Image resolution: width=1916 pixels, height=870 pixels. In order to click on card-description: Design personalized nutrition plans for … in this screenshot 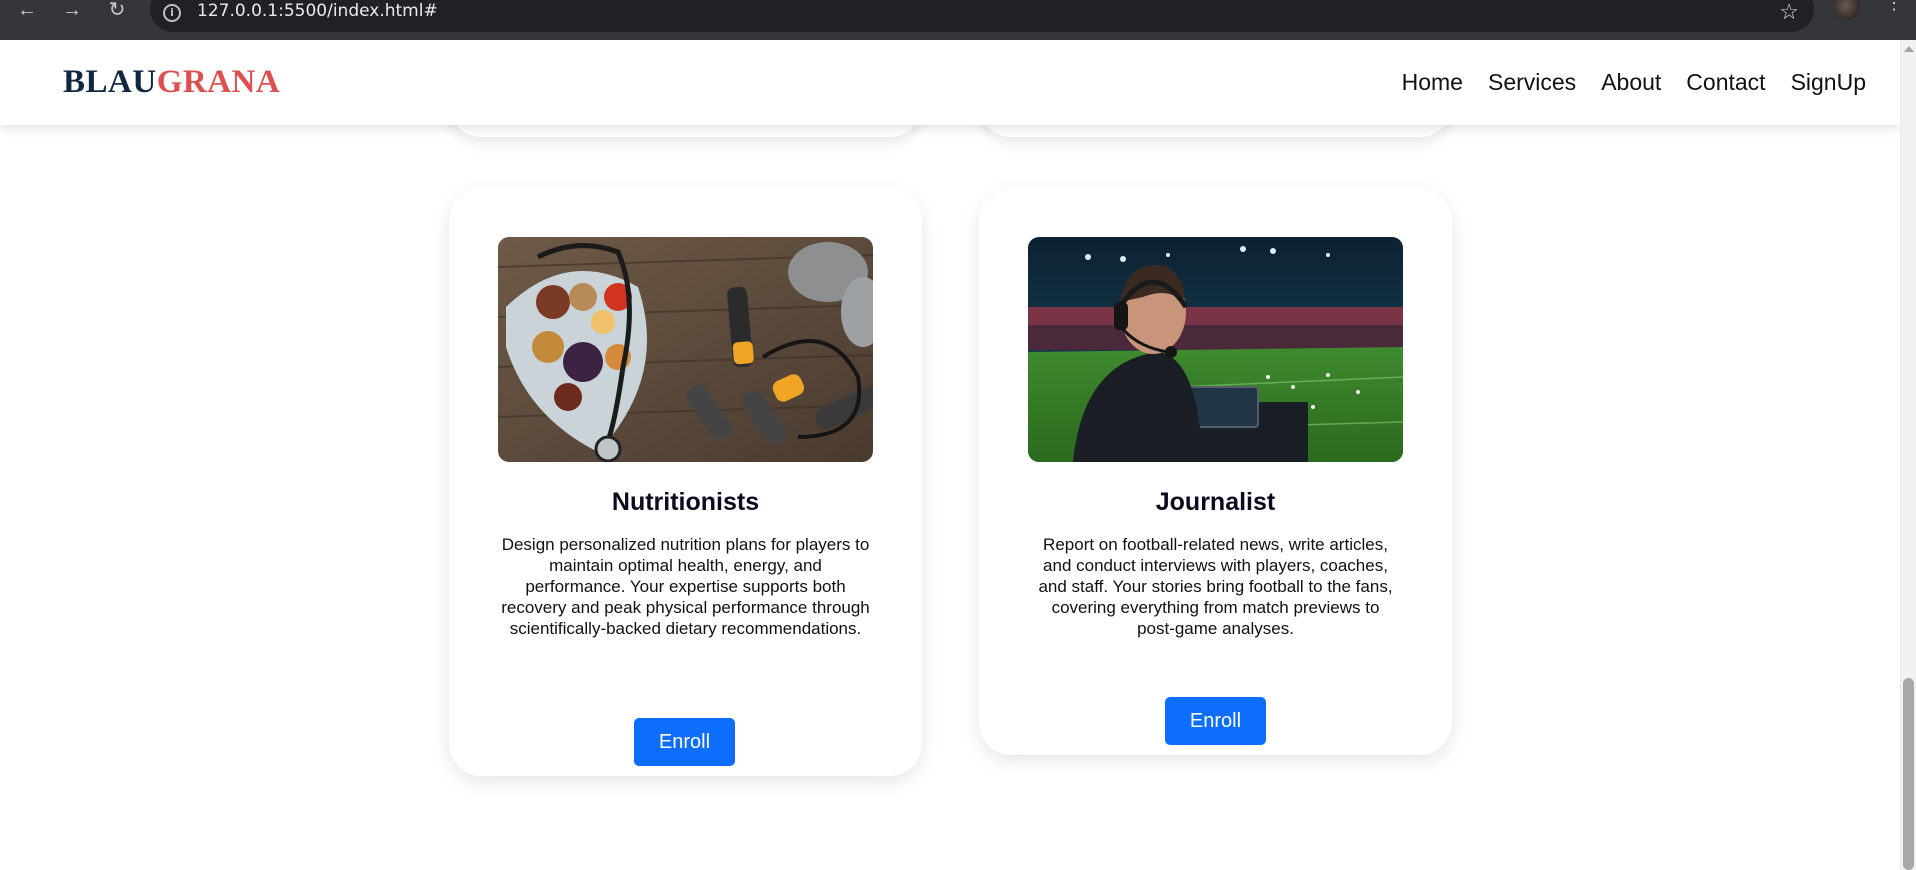, I will do `click(685, 586)`.